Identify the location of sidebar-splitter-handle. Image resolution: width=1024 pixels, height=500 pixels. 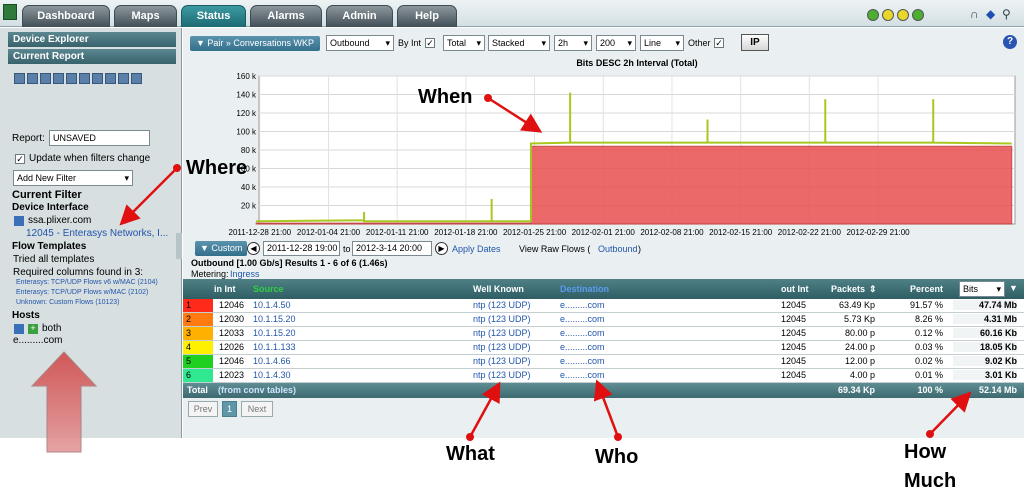
(179, 246).